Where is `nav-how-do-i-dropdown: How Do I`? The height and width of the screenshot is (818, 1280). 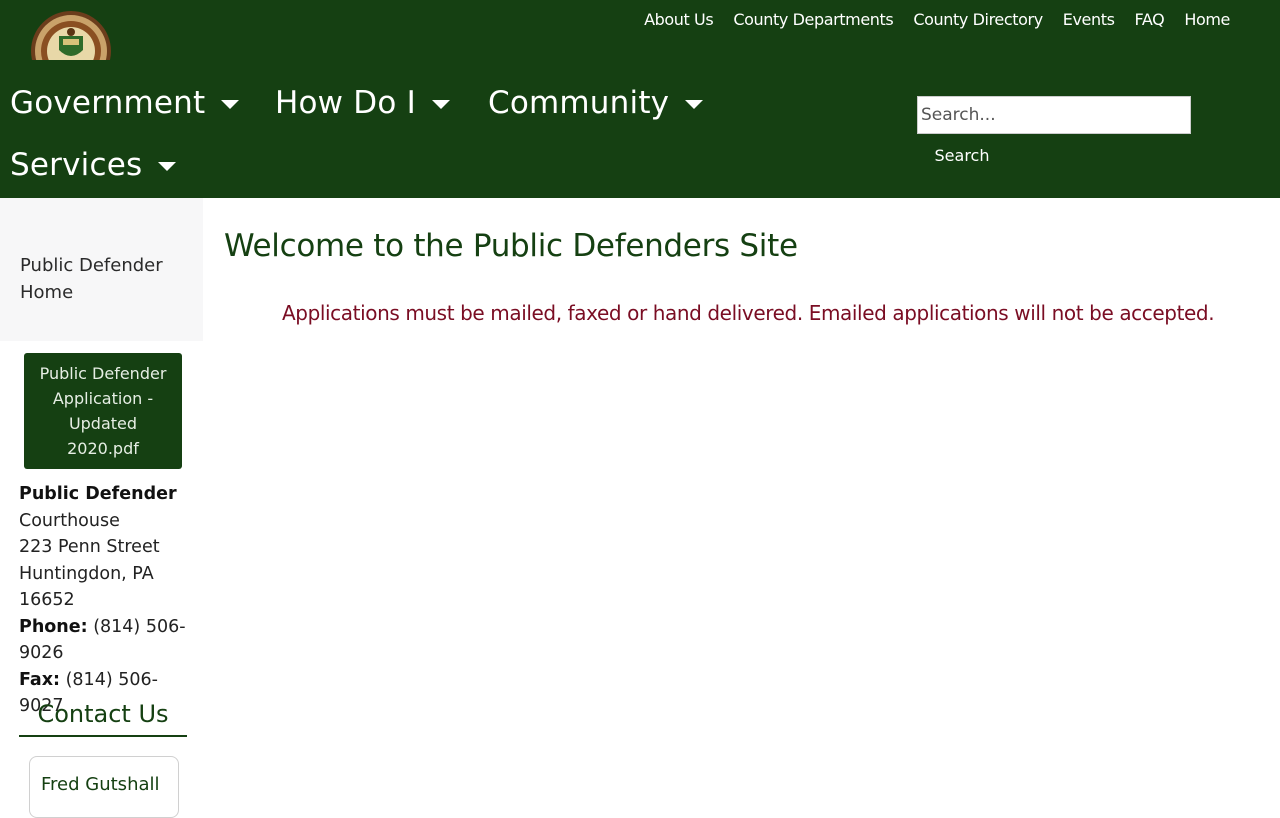
nav-how-do-i-dropdown: How Do I is located at coordinates (362, 103).